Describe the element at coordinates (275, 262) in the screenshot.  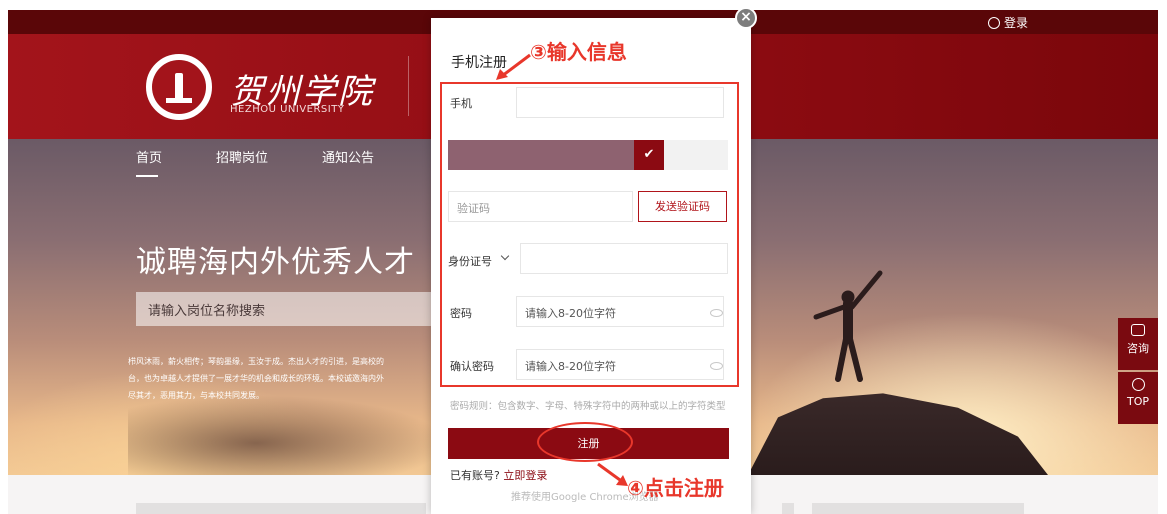
I see `hero-title: 诚聘海内外优秀人才` at that location.